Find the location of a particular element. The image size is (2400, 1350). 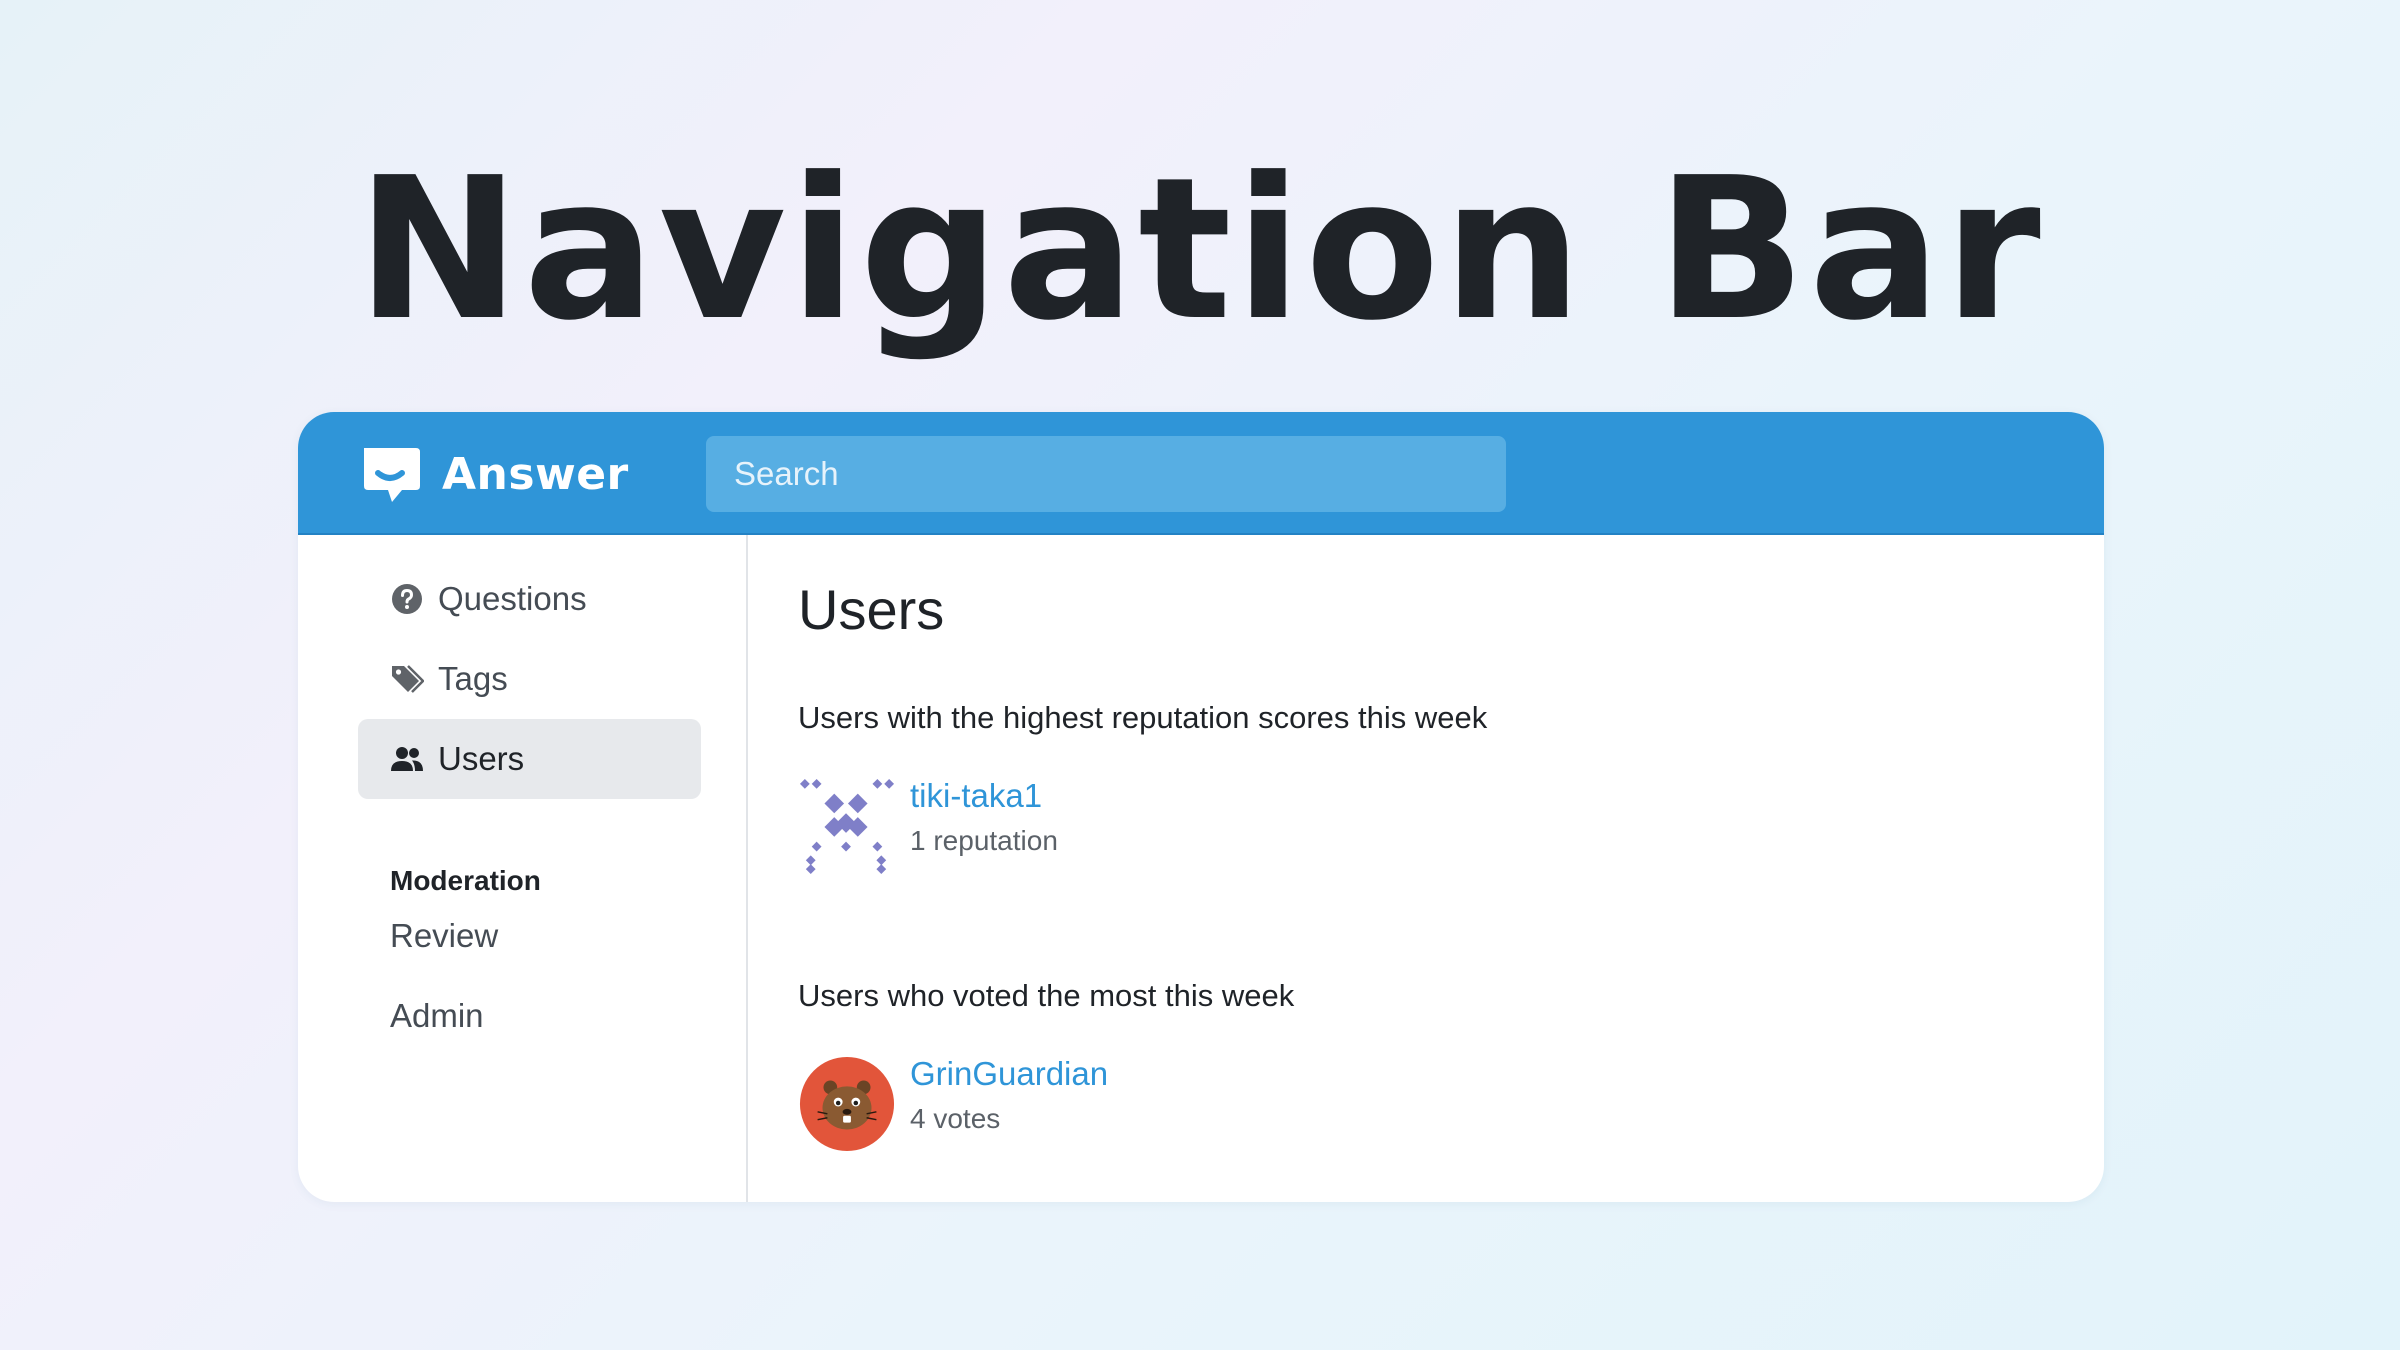

brand: Answer is located at coordinates (493, 474).